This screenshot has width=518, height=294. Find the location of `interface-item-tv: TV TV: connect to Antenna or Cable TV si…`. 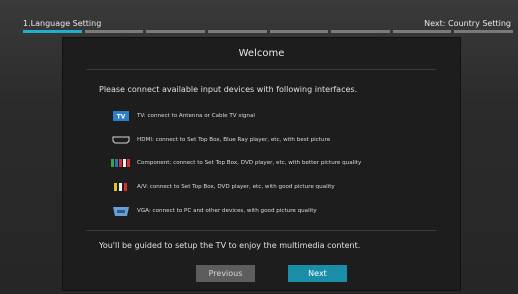

interface-item-tv: TV TV: connect to Antenna or Cable TV si… is located at coordinates (183, 116).